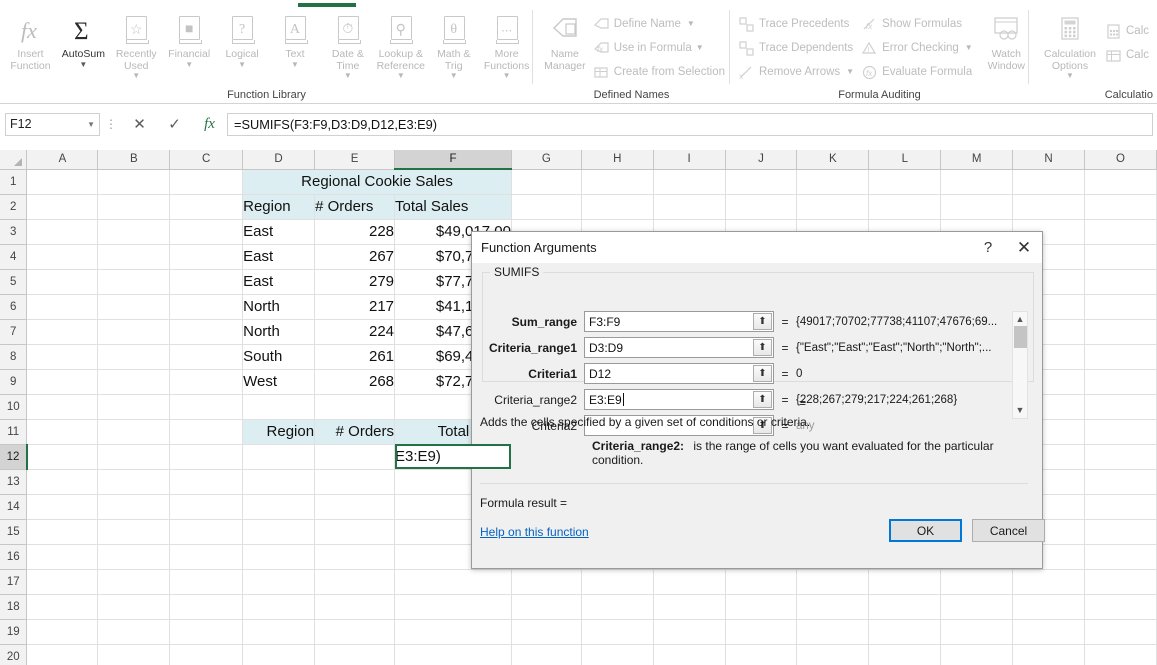 The image size is (1157, 665). What do you see at coordinates (355, 357) in the screenshot?
I see `grid-cell-E8: 261` at bounding box center [355, 357].